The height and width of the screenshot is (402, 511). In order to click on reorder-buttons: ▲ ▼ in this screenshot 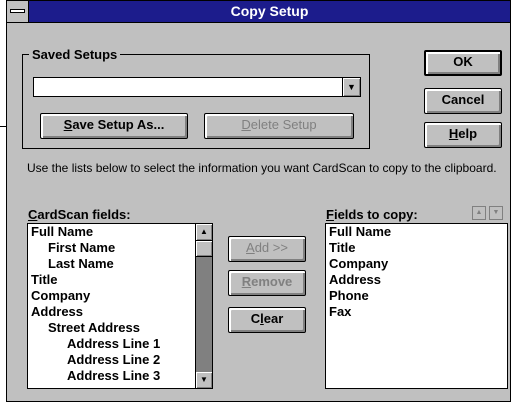, I will do `click(489, 213)`.